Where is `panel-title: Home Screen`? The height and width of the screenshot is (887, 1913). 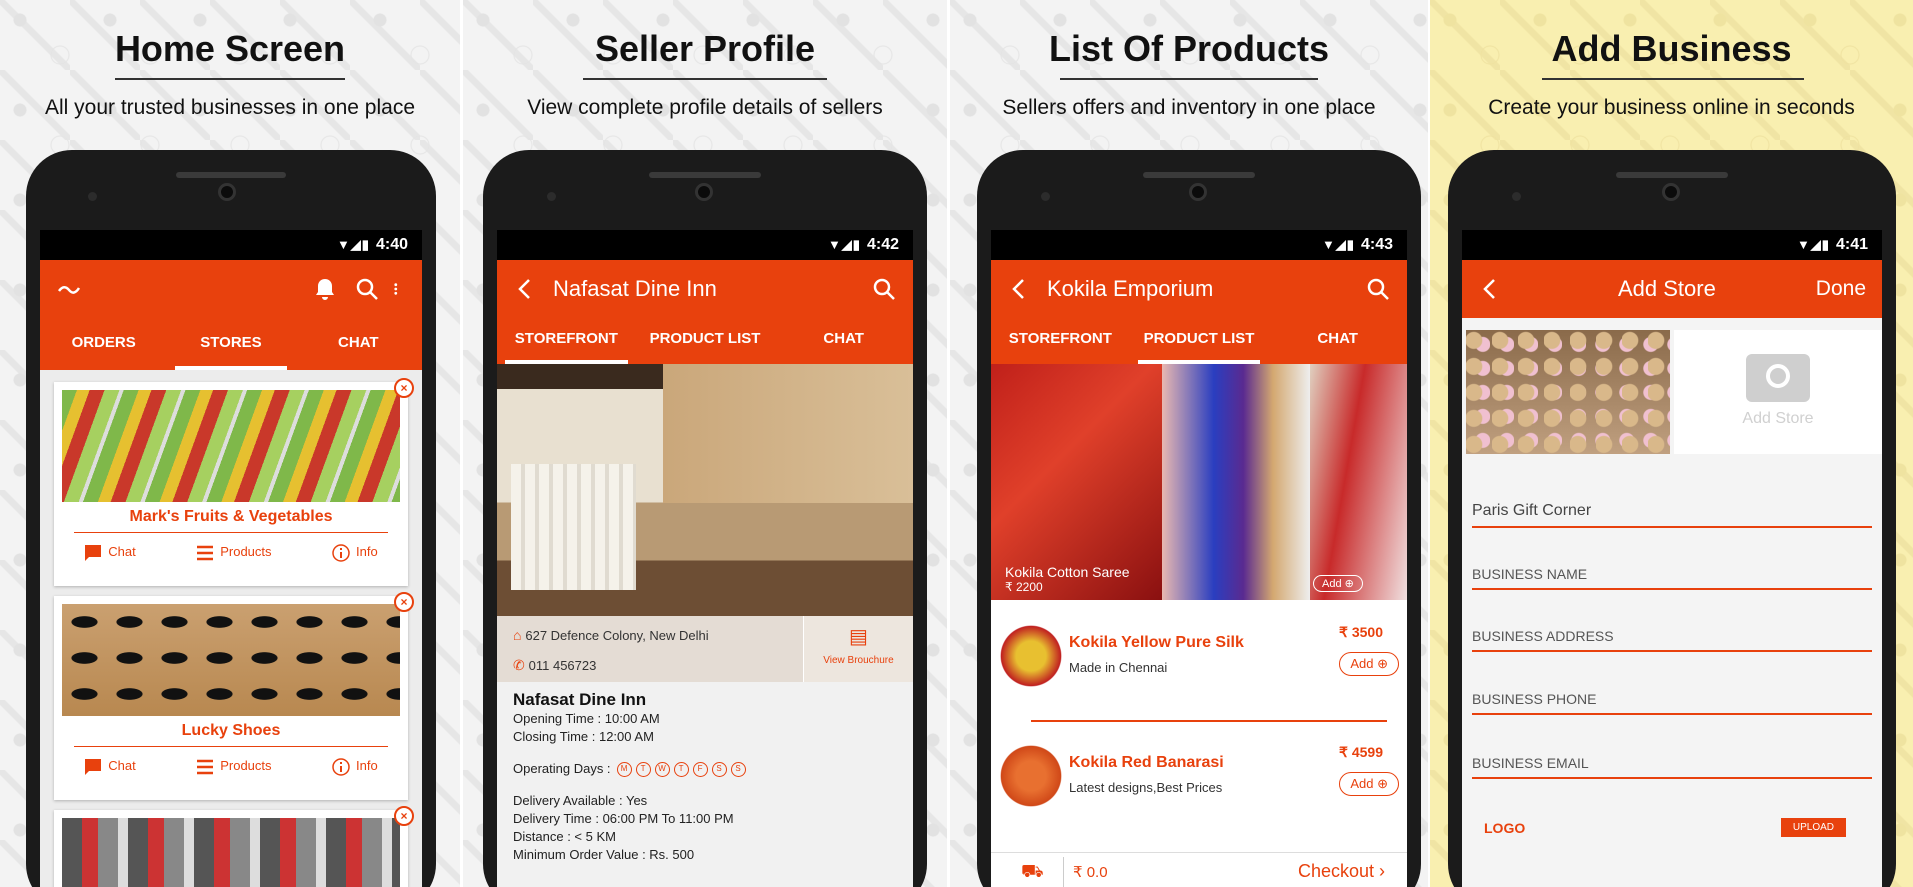 panel-title: Home Screen is located at coordinates (230, 48).